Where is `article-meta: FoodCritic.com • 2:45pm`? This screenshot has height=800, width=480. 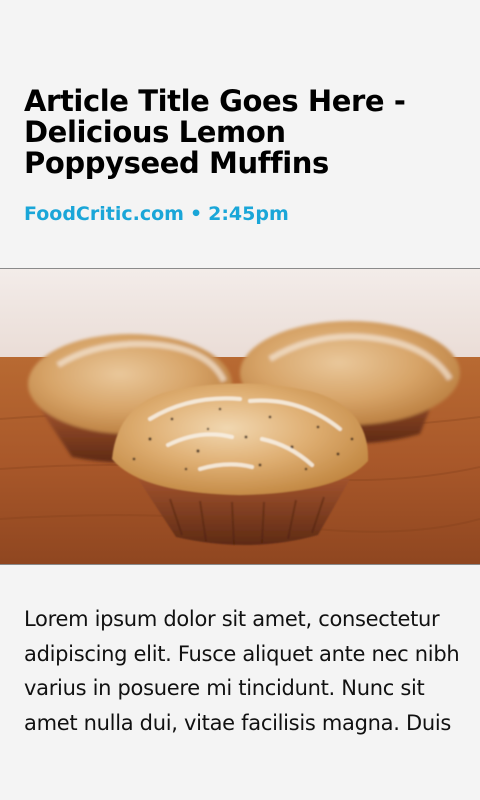 article-meta: FoodCritic.com • 2:45pm is located at coordinates (156, 214).